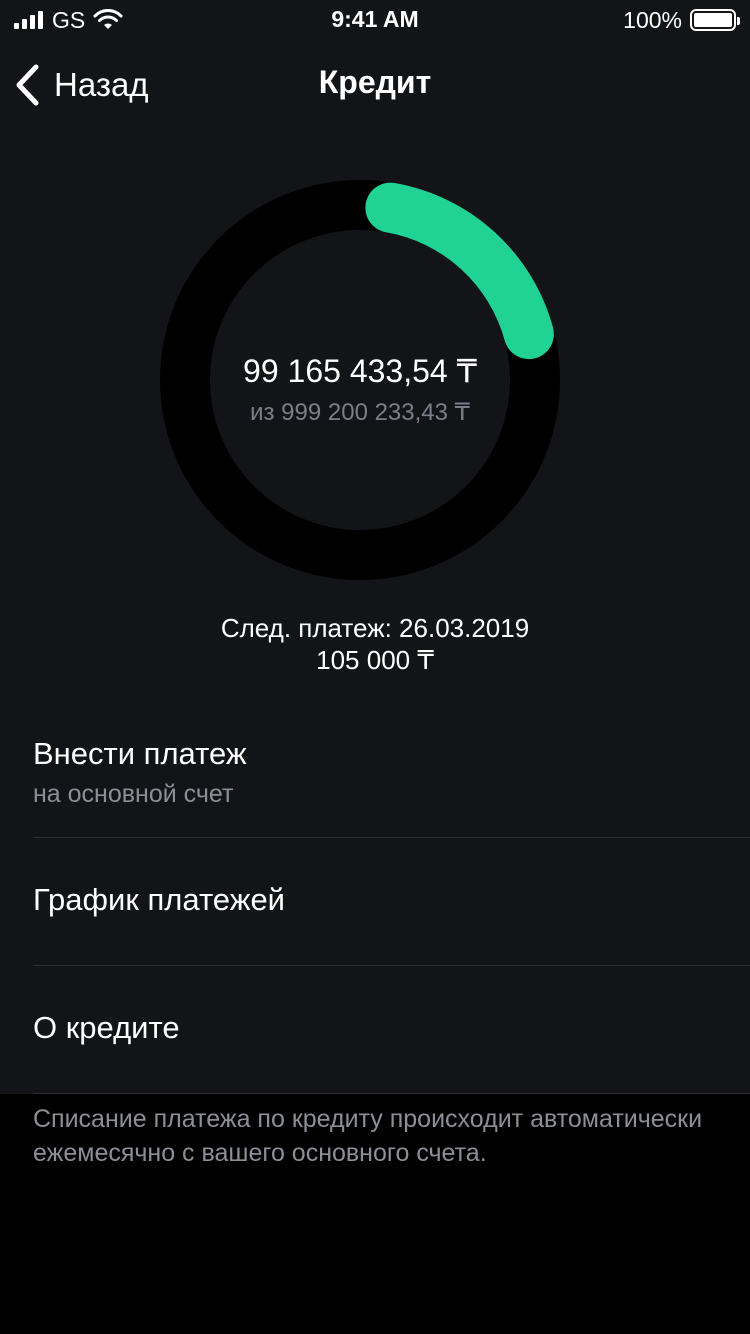  I want to click on battery-percent: 100%, so click(652, 19).